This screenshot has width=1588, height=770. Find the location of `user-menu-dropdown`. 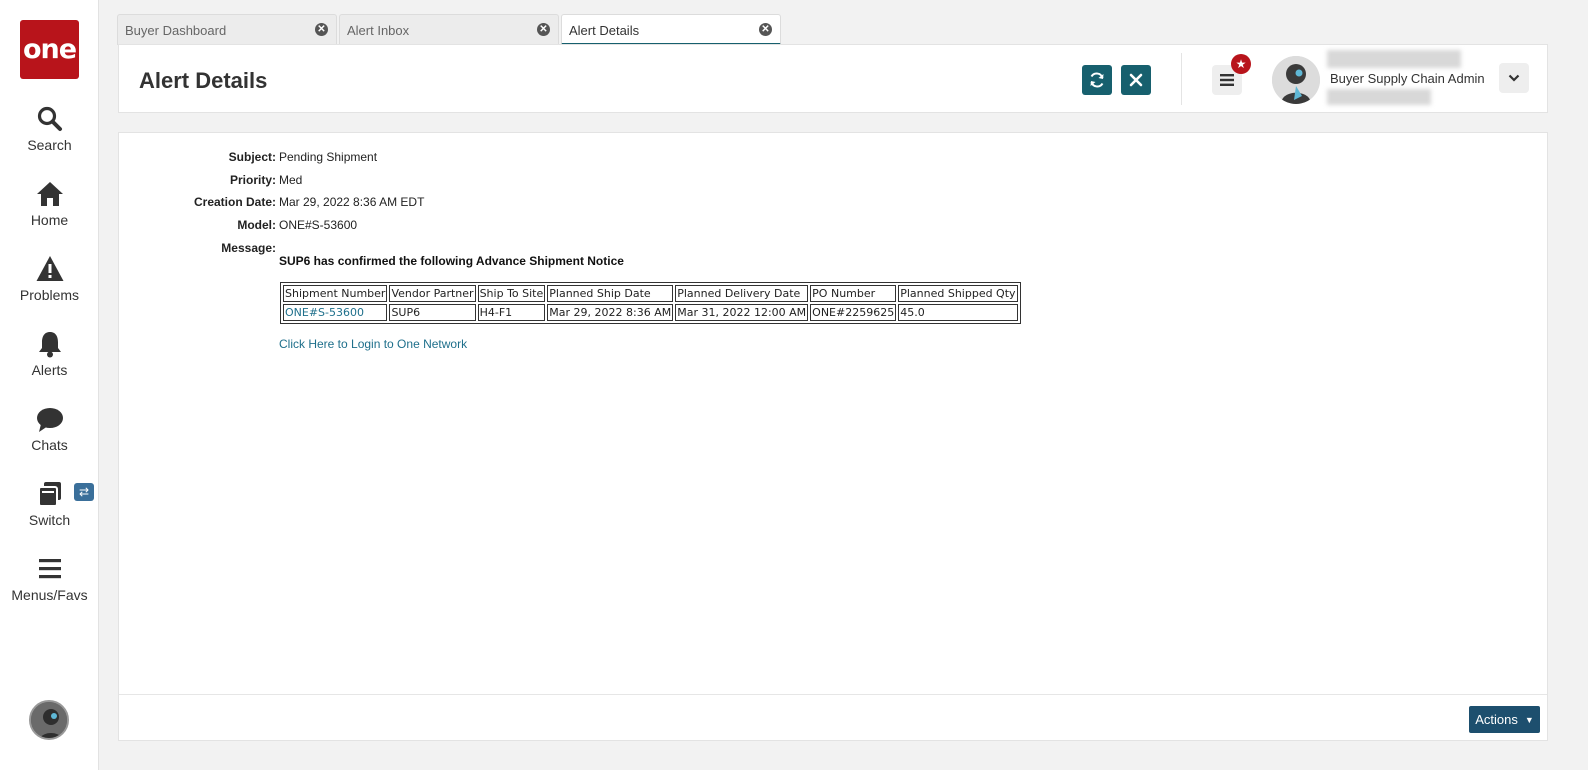

user-menu-dropdown is located at coordinates (1514, 78).